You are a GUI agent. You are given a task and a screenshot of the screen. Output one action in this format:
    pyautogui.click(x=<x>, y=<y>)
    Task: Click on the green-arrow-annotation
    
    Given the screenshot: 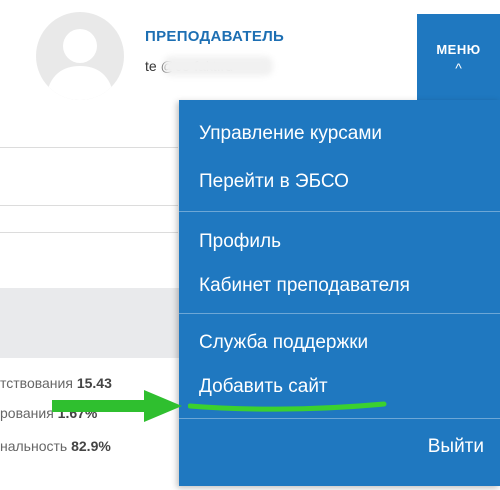 What is the action you would take?
    pyautogui.click(x=117, y=406)
    